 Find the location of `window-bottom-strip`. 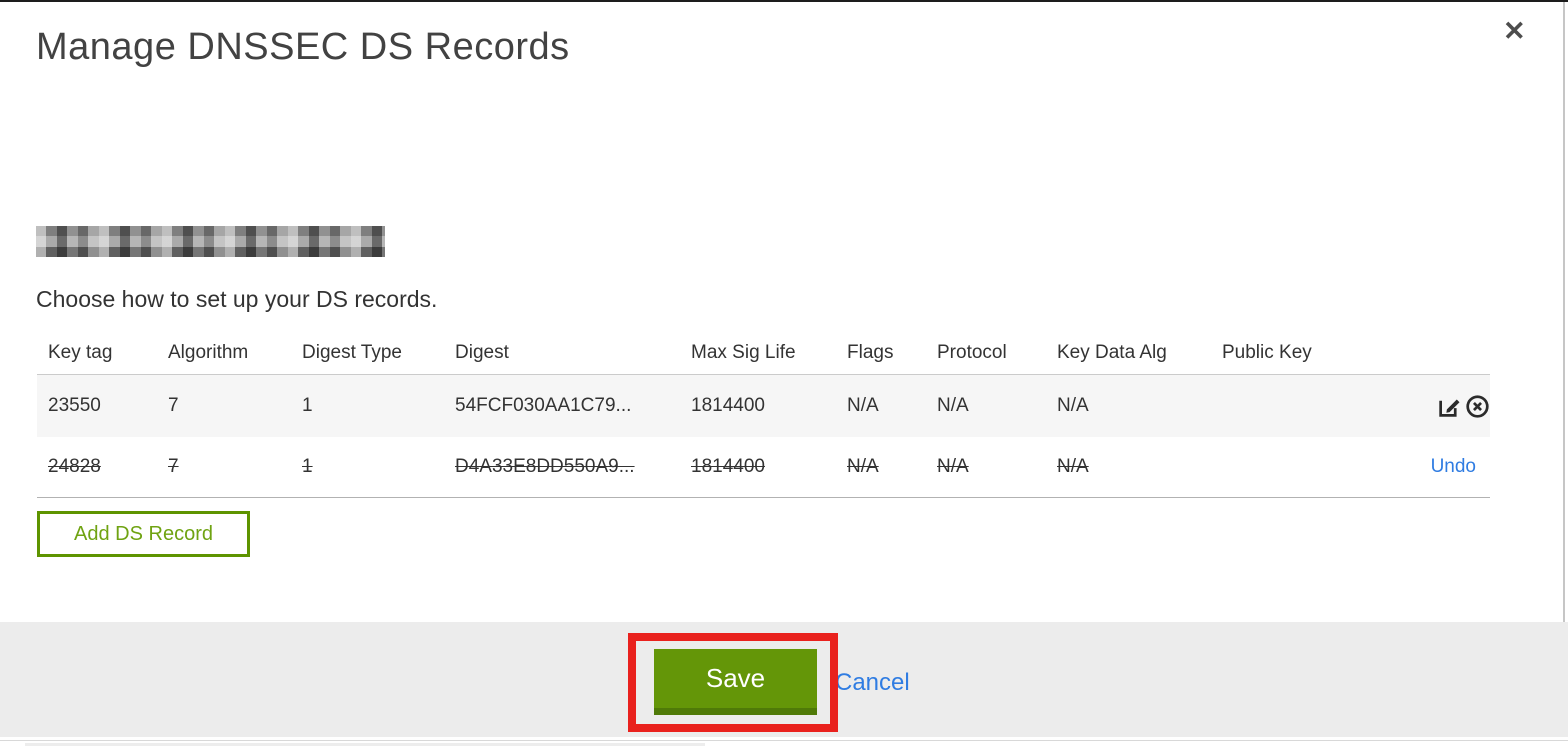

window-bottom-strip is located at coordinates (784, 741).